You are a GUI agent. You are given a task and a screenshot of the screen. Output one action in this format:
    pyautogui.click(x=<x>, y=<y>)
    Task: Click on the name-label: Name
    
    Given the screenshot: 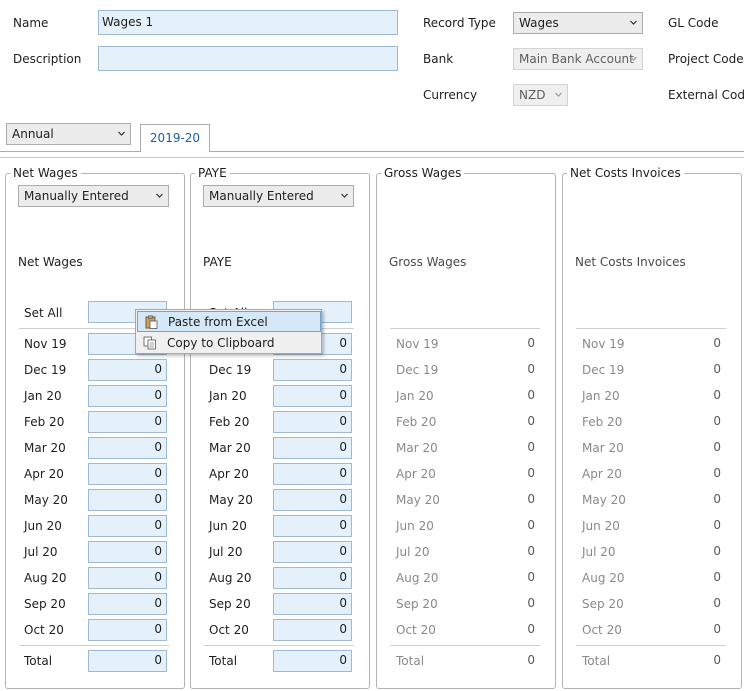 What is the action you would take?
    pyautogui.click(x=31, y=23)
    